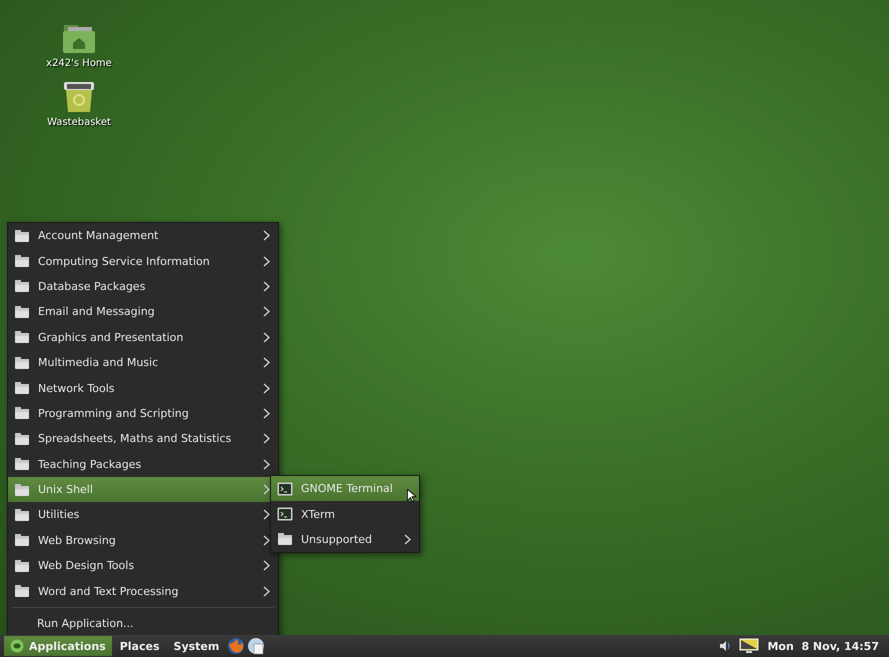  I want to click on desktop-icon-label: Wastebasket, so click(79, 122).